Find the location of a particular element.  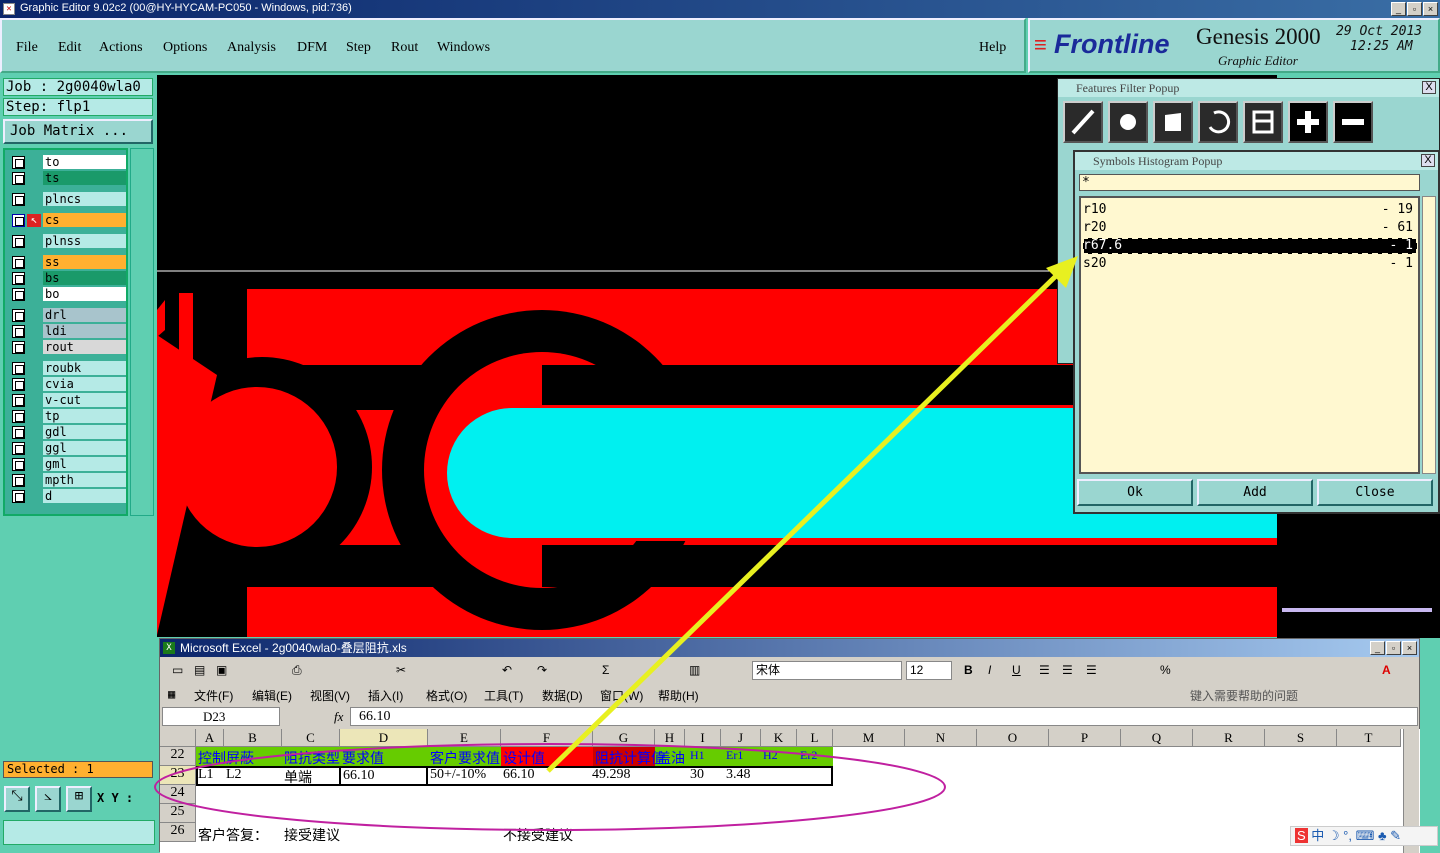

layer-row: plnss is located at coordinates (67, 241).